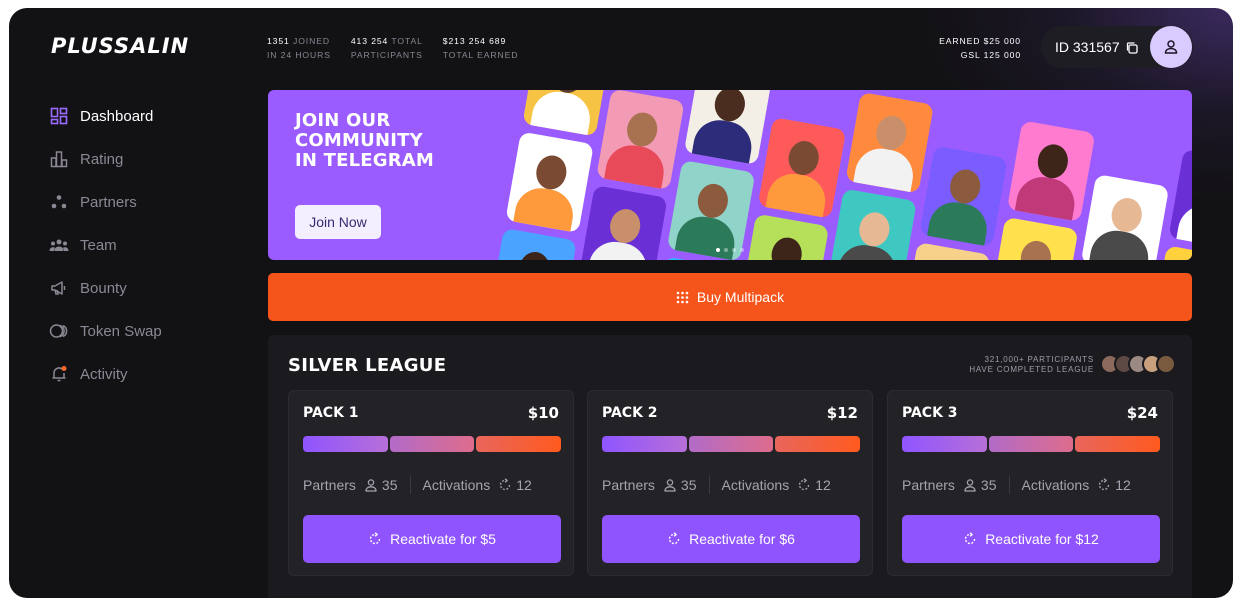  Describe the element at coordinates (120, 46) in the screenshot. I see `brand-logo: PLUSSALIN` at that location.